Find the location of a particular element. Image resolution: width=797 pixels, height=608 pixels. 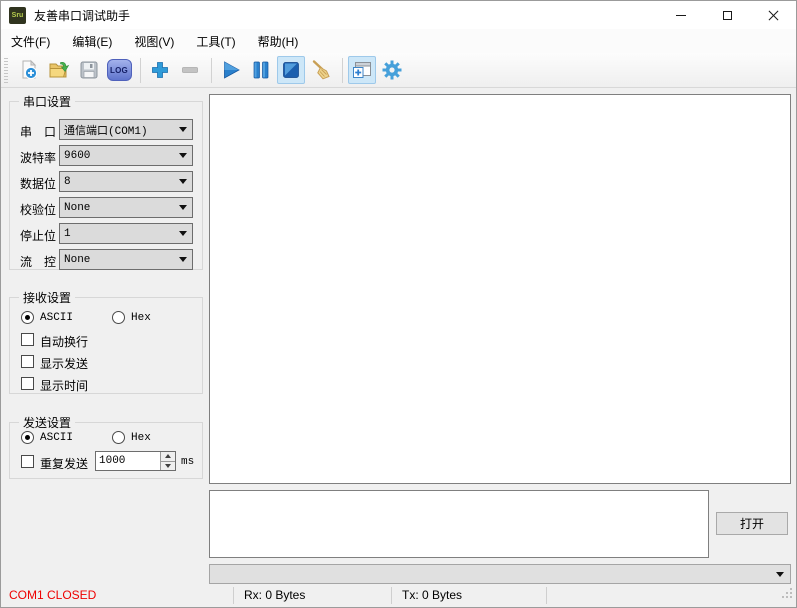

port-value: 通信端口(COM1) is located at coordinates (106, 131).